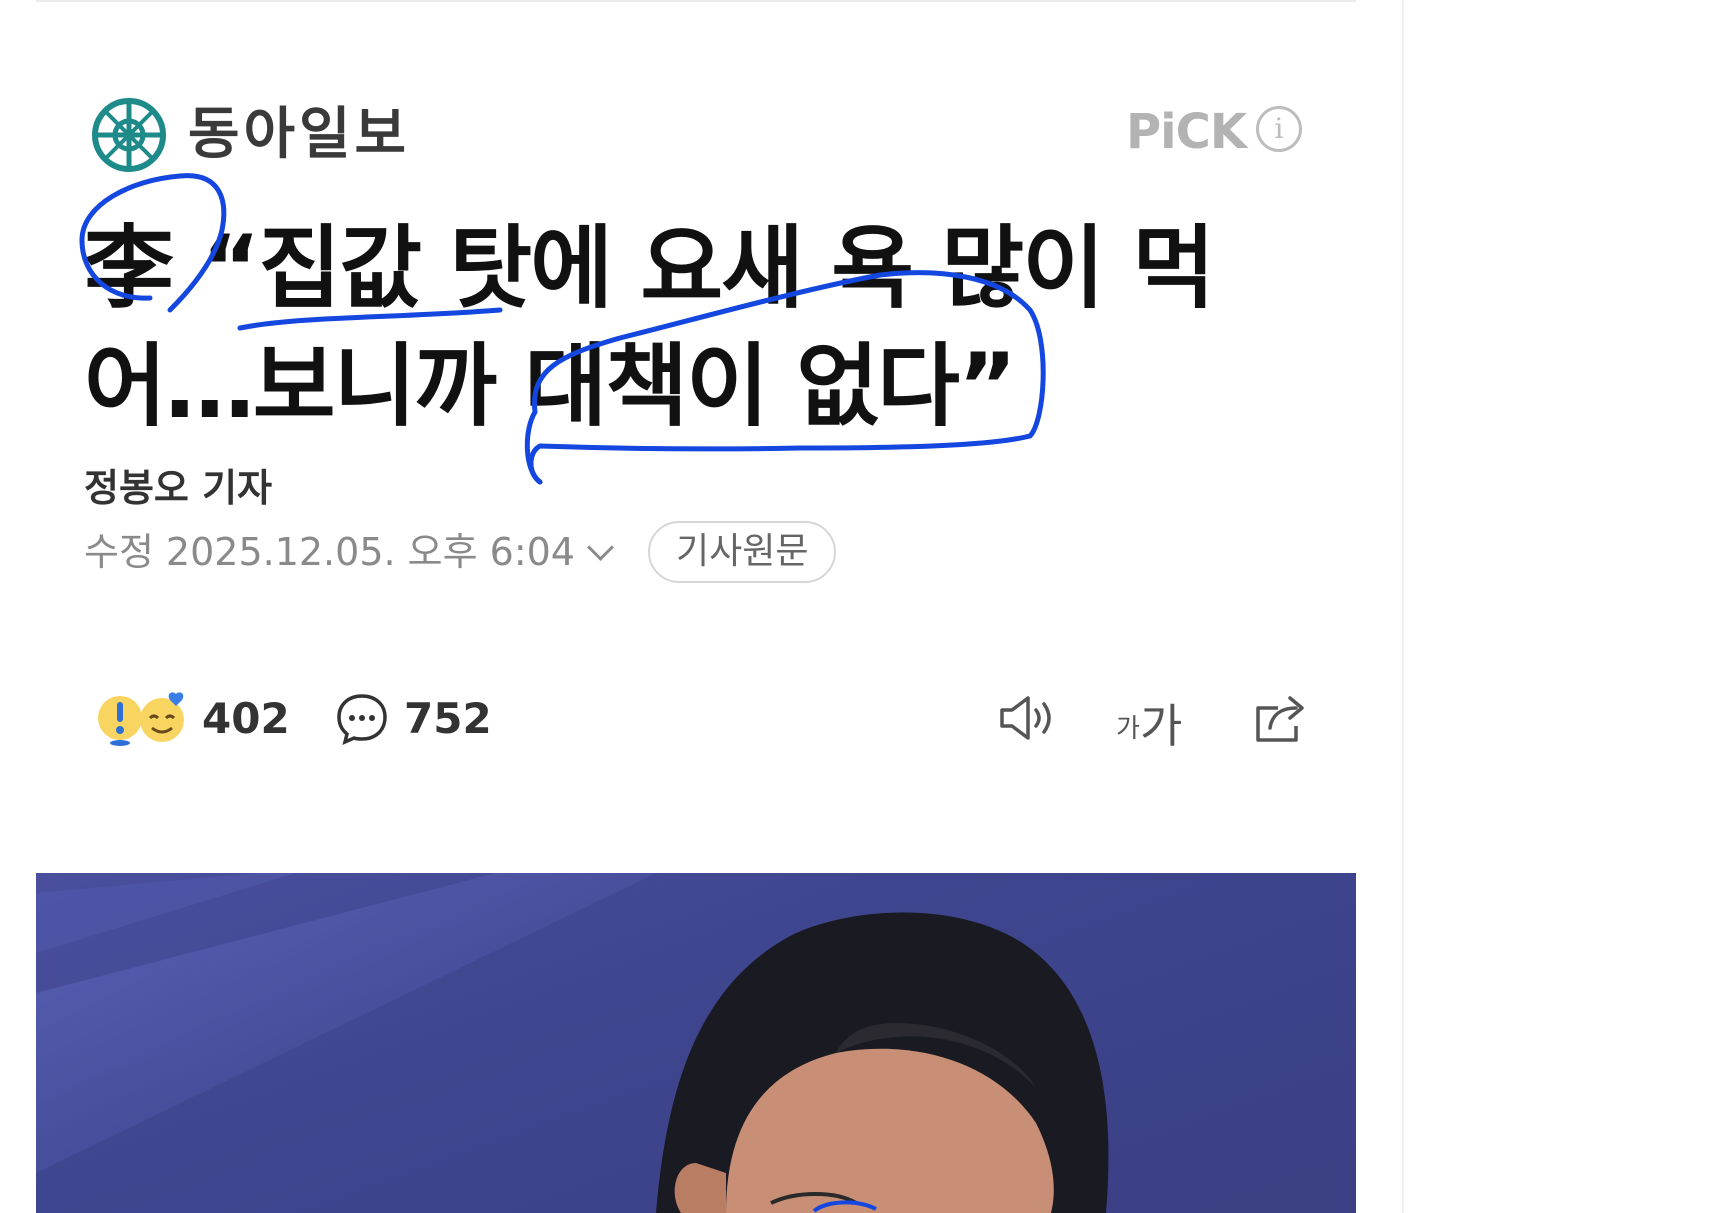  I want to click on date-label: 수정, so click(119, 552).